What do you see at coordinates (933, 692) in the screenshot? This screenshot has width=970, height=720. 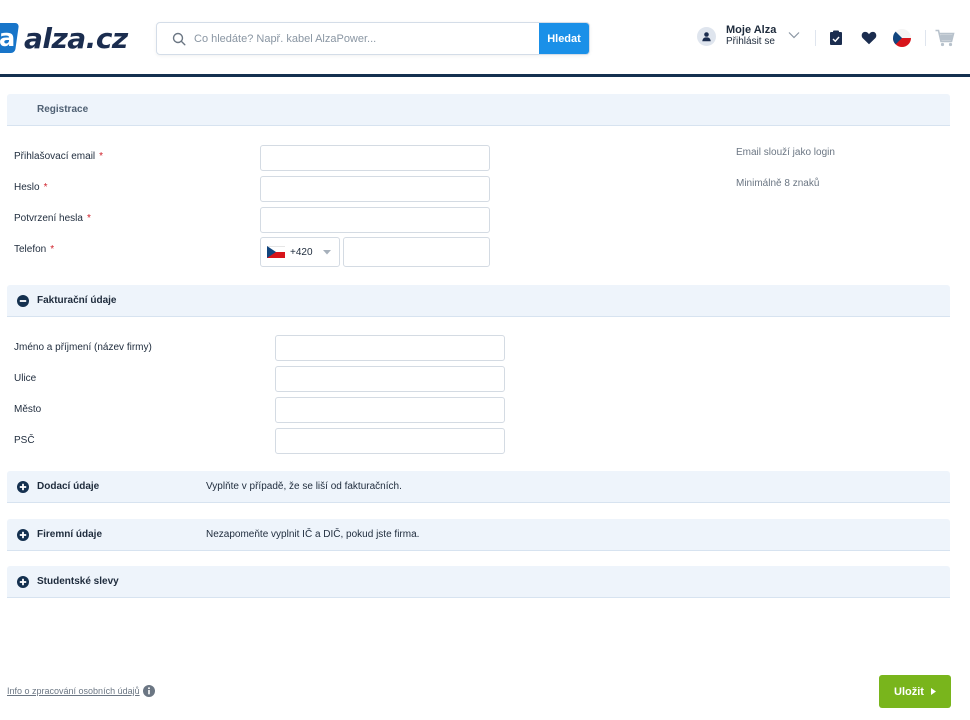 I see `arrow-right-icon` at bounding box center [933, 692].